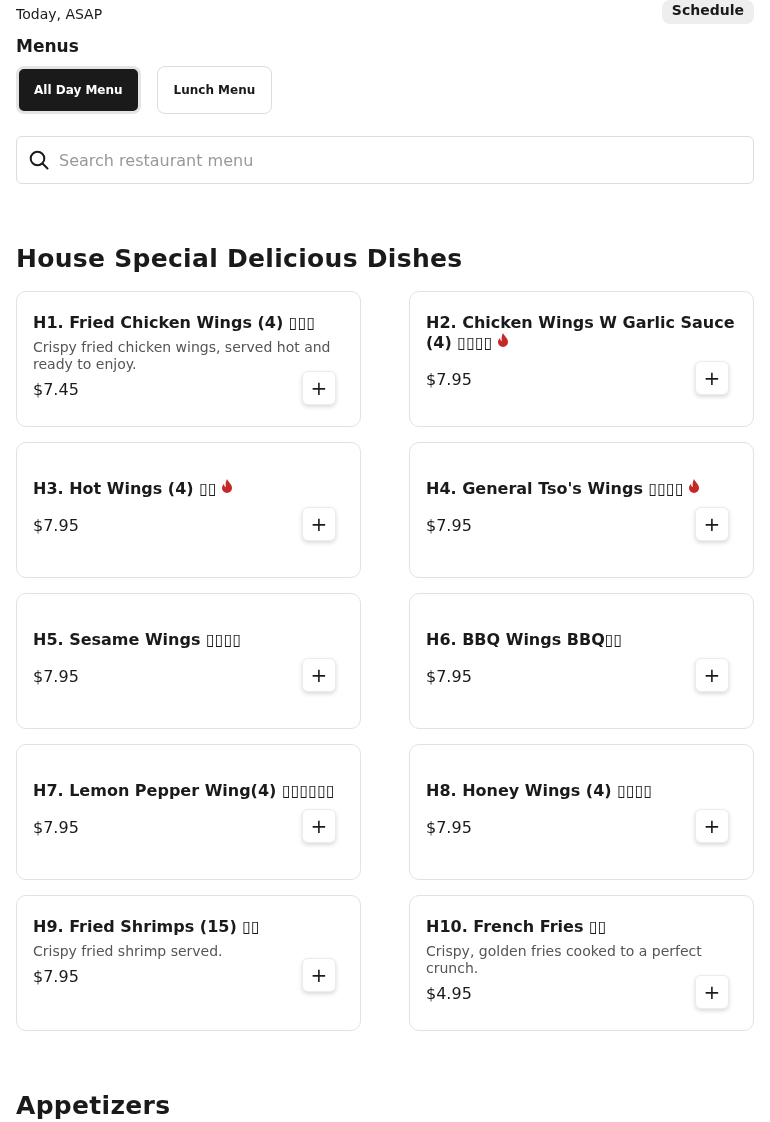 The height and width of the screenshot is (1122, 770). What do you see at coordinates (581, 510) in the screenshot?
I see `dish-card: H4. General Tso's Wings ▯▯▯▯ $7.95 +` at bounding box center [581, 510].